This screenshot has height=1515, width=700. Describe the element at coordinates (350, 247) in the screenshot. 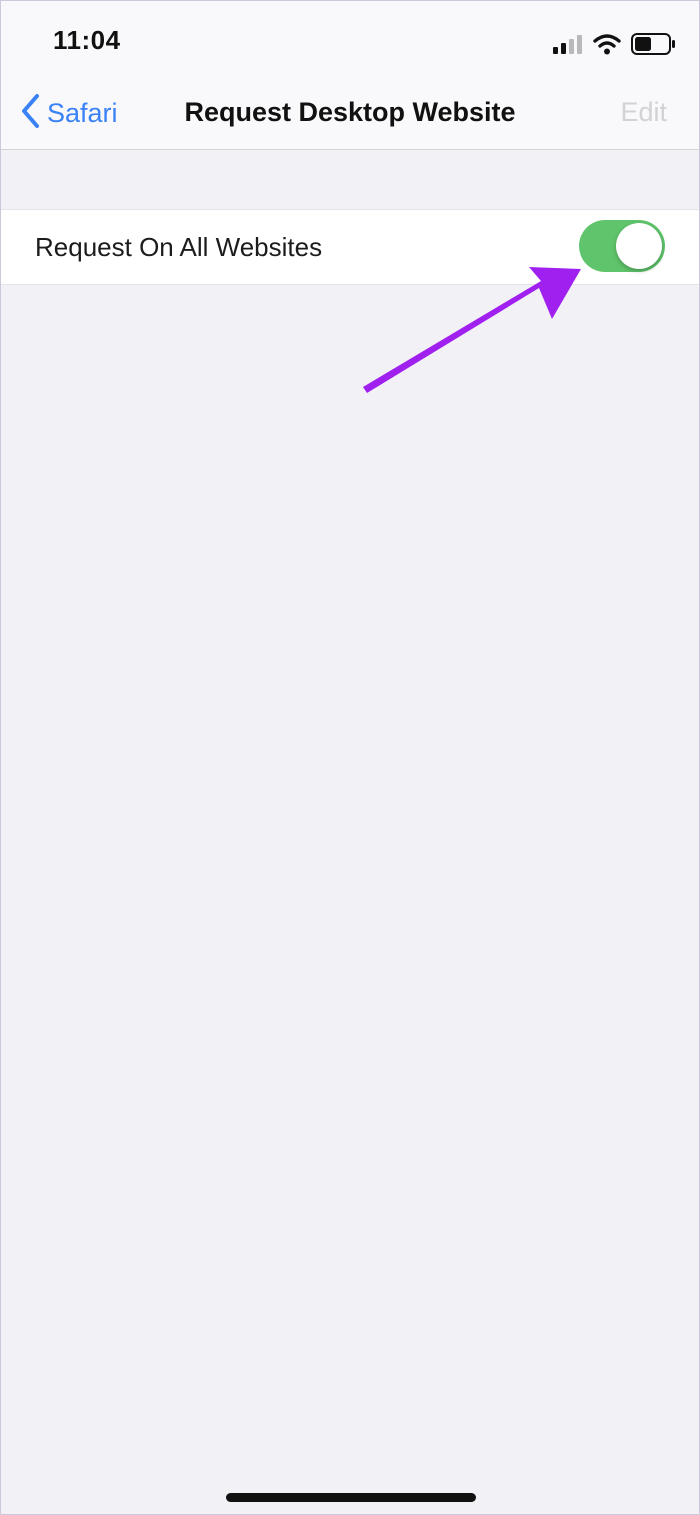

I see `settings-group: Request On All Websites` at that location.